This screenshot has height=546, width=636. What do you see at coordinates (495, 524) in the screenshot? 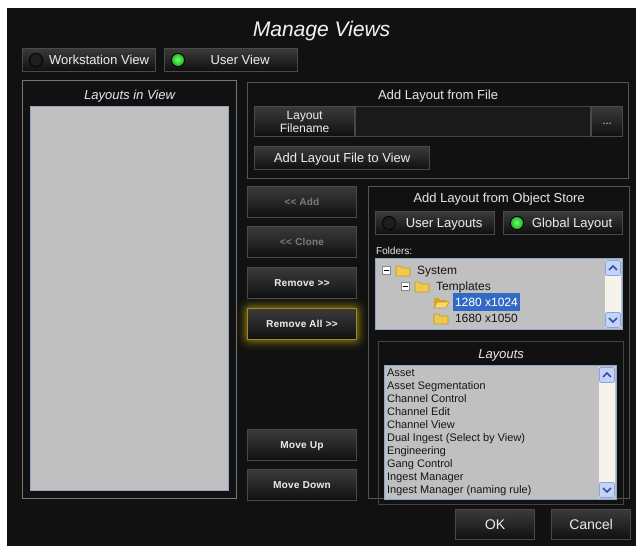
I see `dialog-button: OK` at bounding box center [495, 524].